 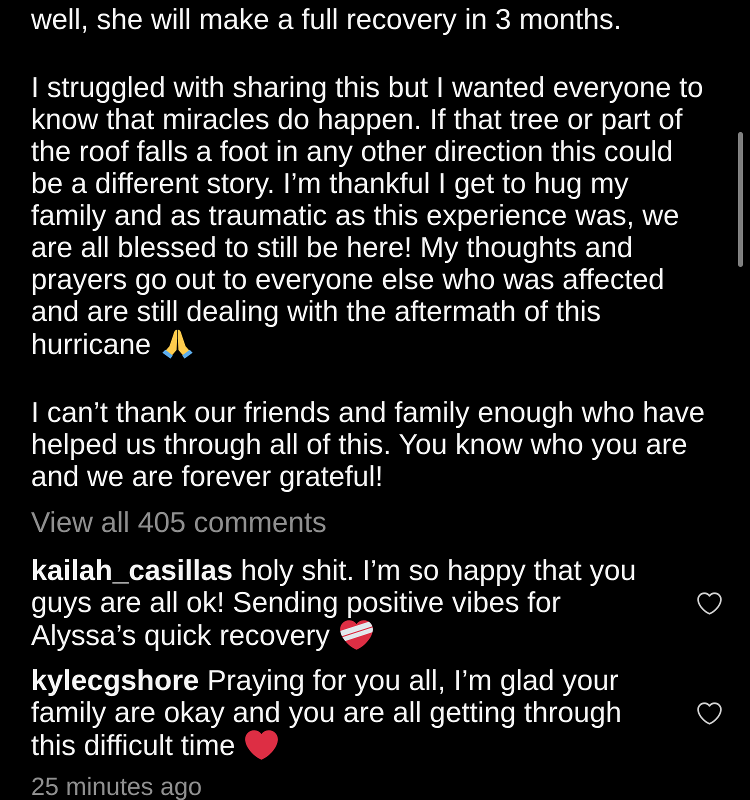 What do you see at coordinates (740, 199) in the screenshot?
I see `scrollbar-thumb` at bounding box center [740, 199].